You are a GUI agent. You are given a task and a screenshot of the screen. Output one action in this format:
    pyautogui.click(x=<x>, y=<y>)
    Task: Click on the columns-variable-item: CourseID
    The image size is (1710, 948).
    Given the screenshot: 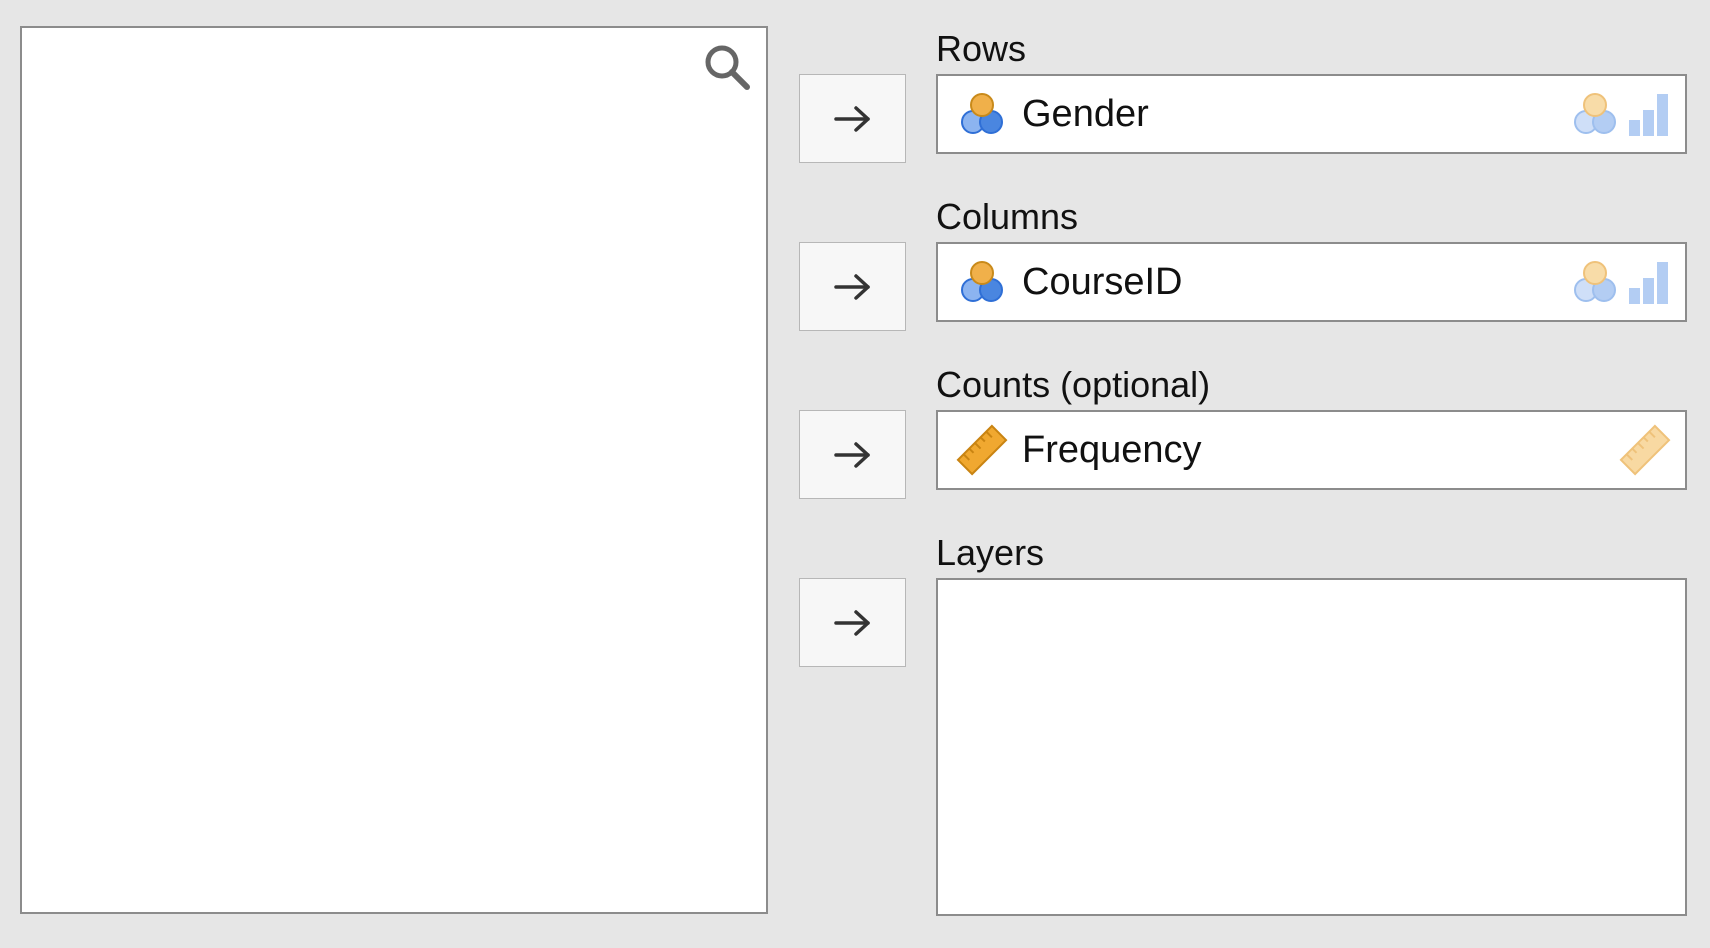 What is the action you would take?
    pyautogui.click(x=1311, y=282)
    